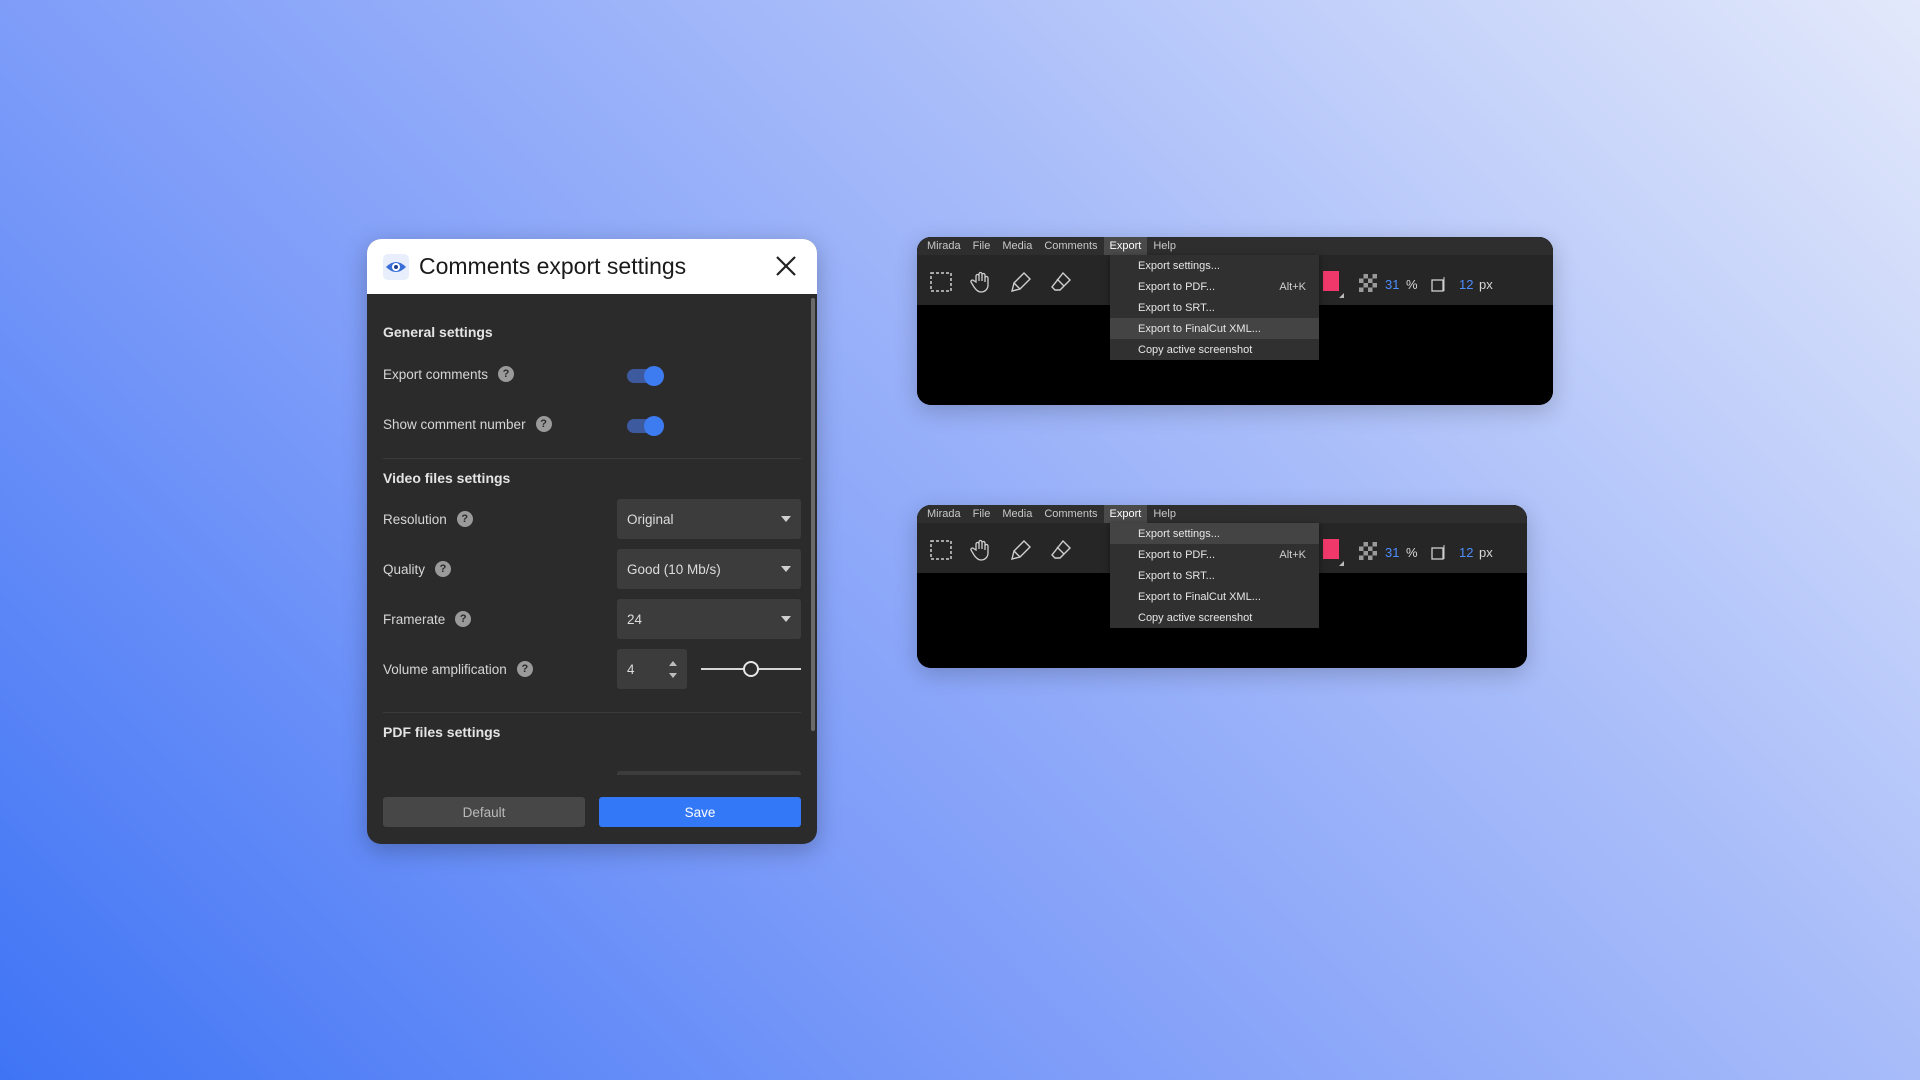 The height and width of the screenshot is (1080, 1920). I want to click on show-comment-number-row: Show comment number ?, so click(467, 424).